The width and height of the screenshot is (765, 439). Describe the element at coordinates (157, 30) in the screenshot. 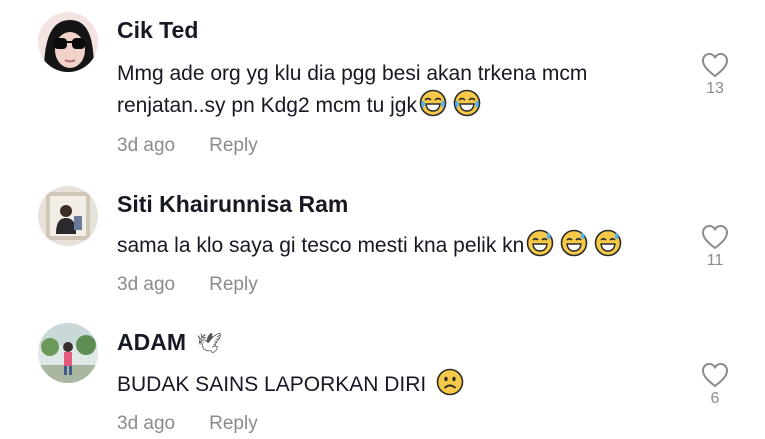

I see `comment-author: Cik Ted` at that location.